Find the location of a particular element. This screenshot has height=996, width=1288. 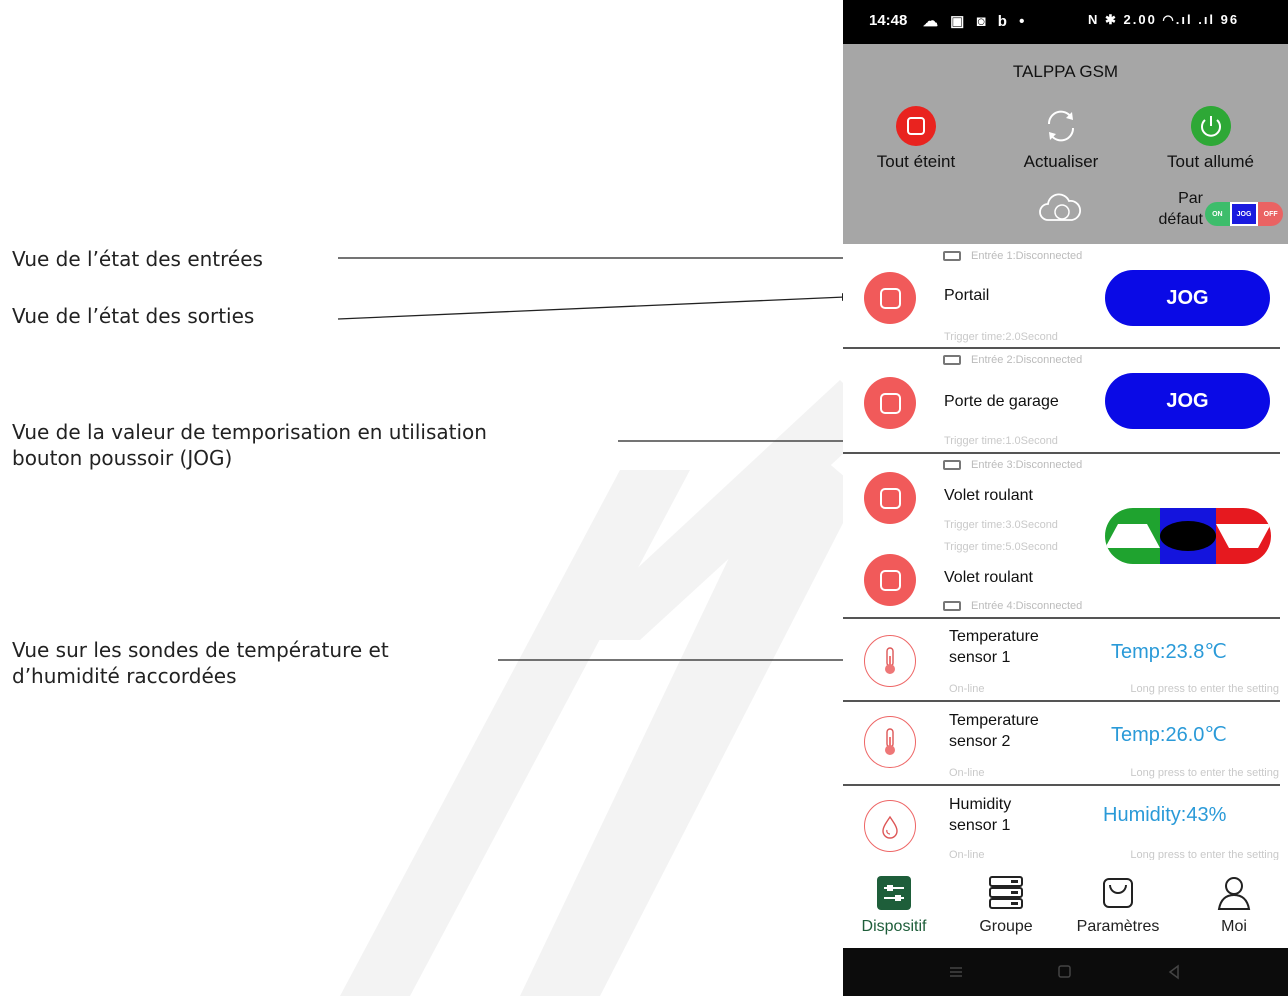

shutter-up-button is located at coordinates (1133, 536).